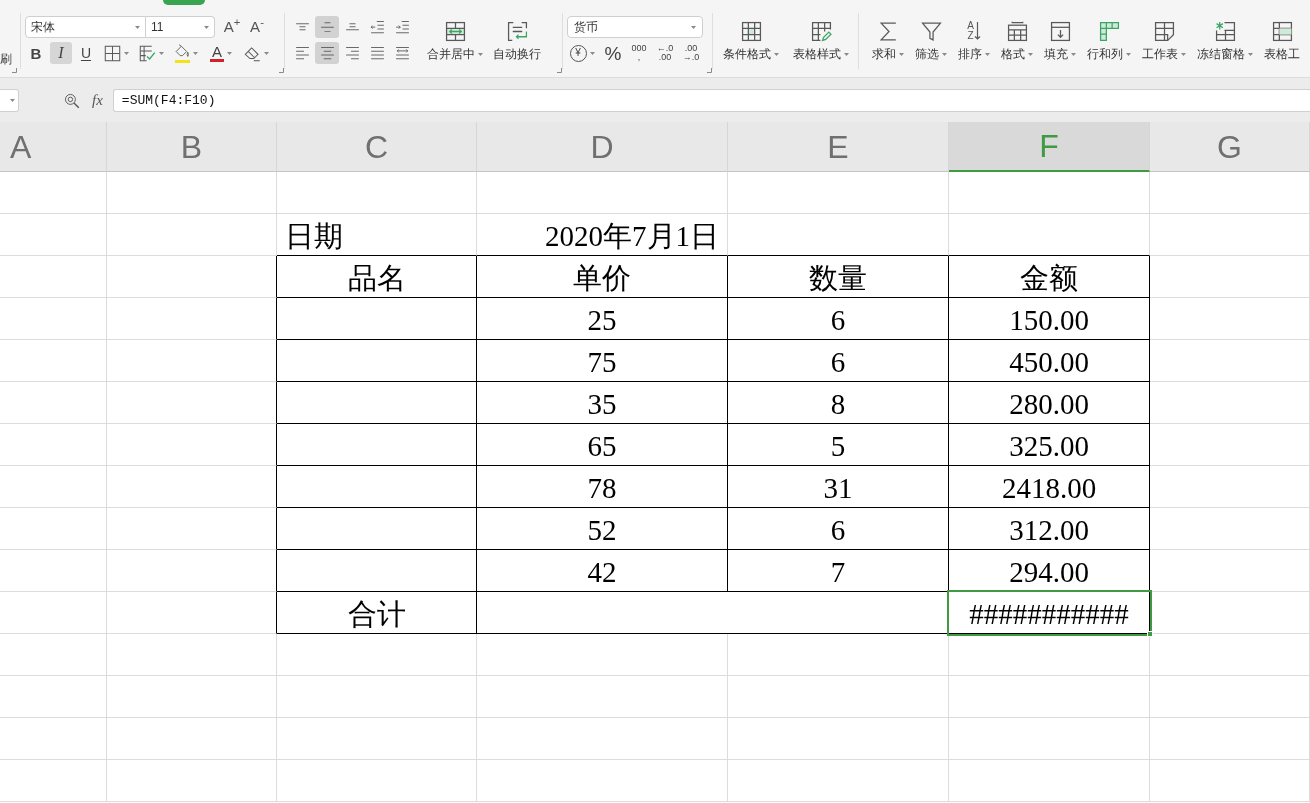  What do you see at coordinates (838, 147) in the screenshot?
I see `column-header: E` at bounding box center [838, 147].